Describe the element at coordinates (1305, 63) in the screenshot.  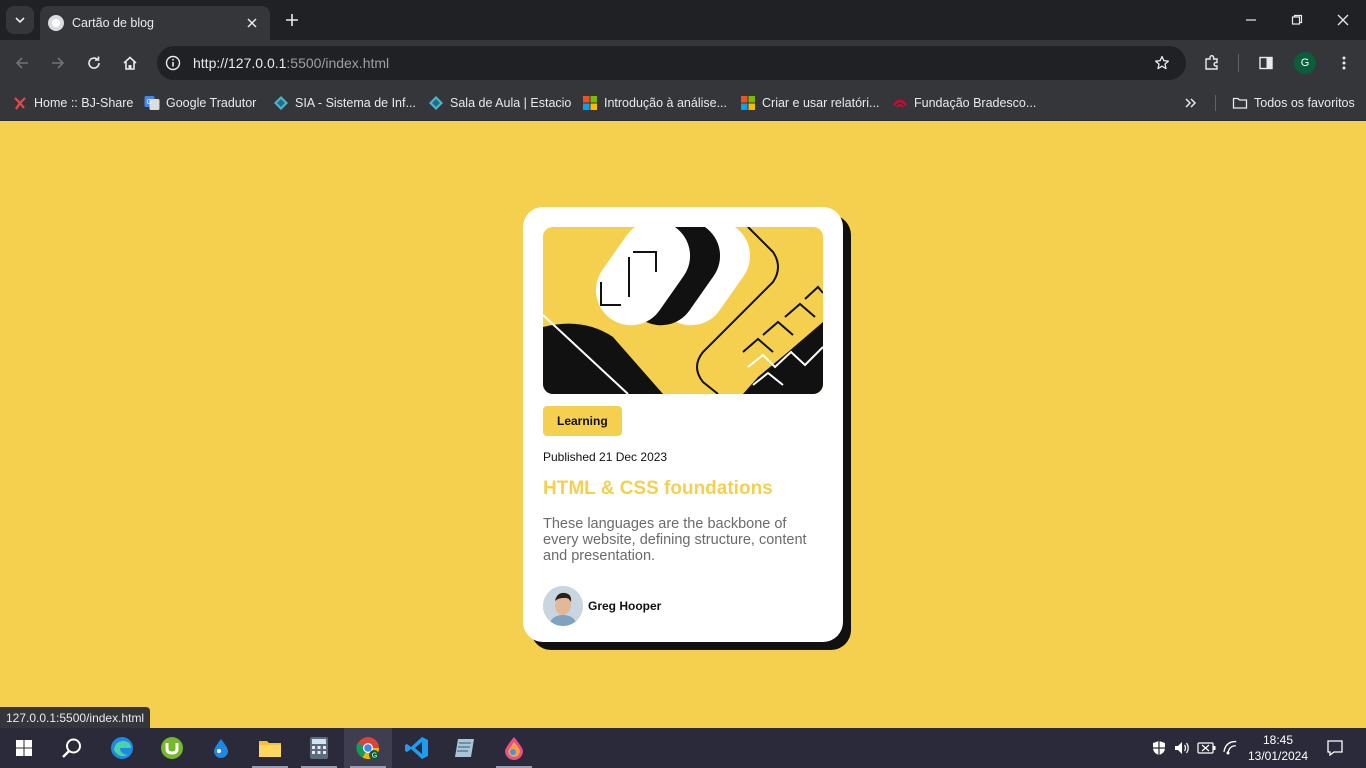
I see `profile-avatar: G` at that location.